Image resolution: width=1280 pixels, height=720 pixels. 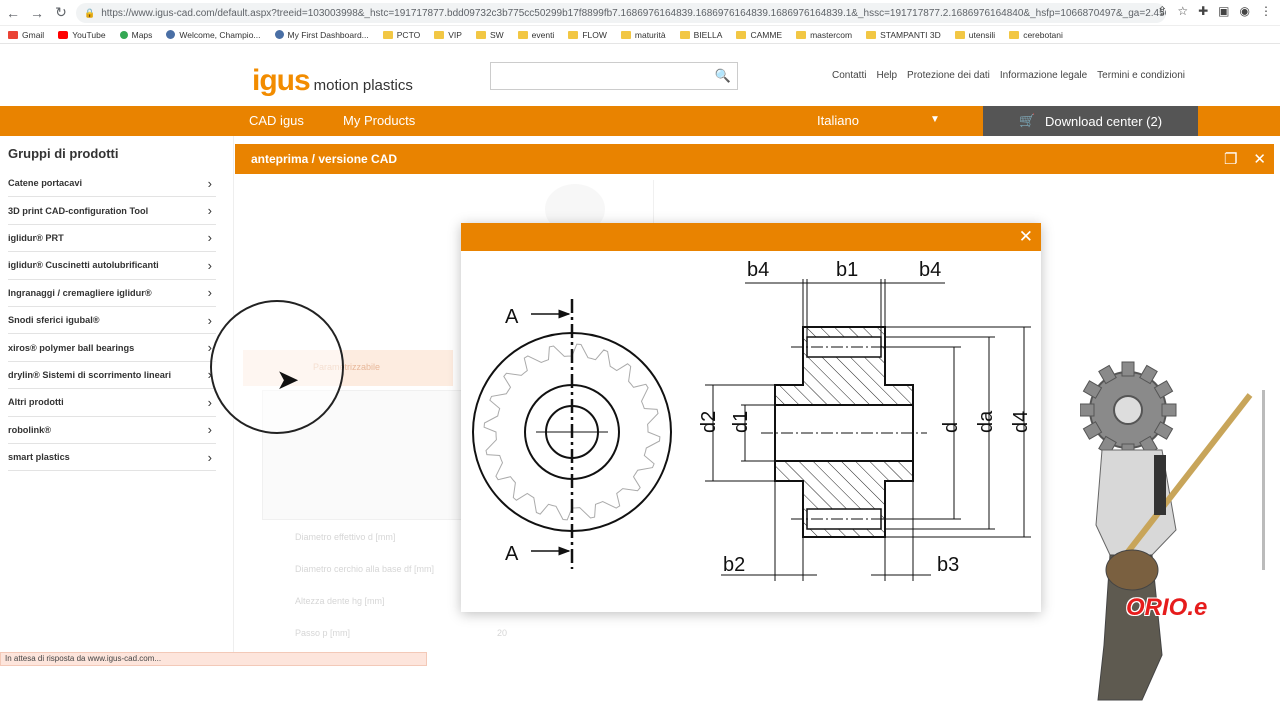 What do you see at coordinates (112, 239) in the screenshot?
I see `sidebar-item: iglidur® PRT ›` at bounding box center [112, 239].